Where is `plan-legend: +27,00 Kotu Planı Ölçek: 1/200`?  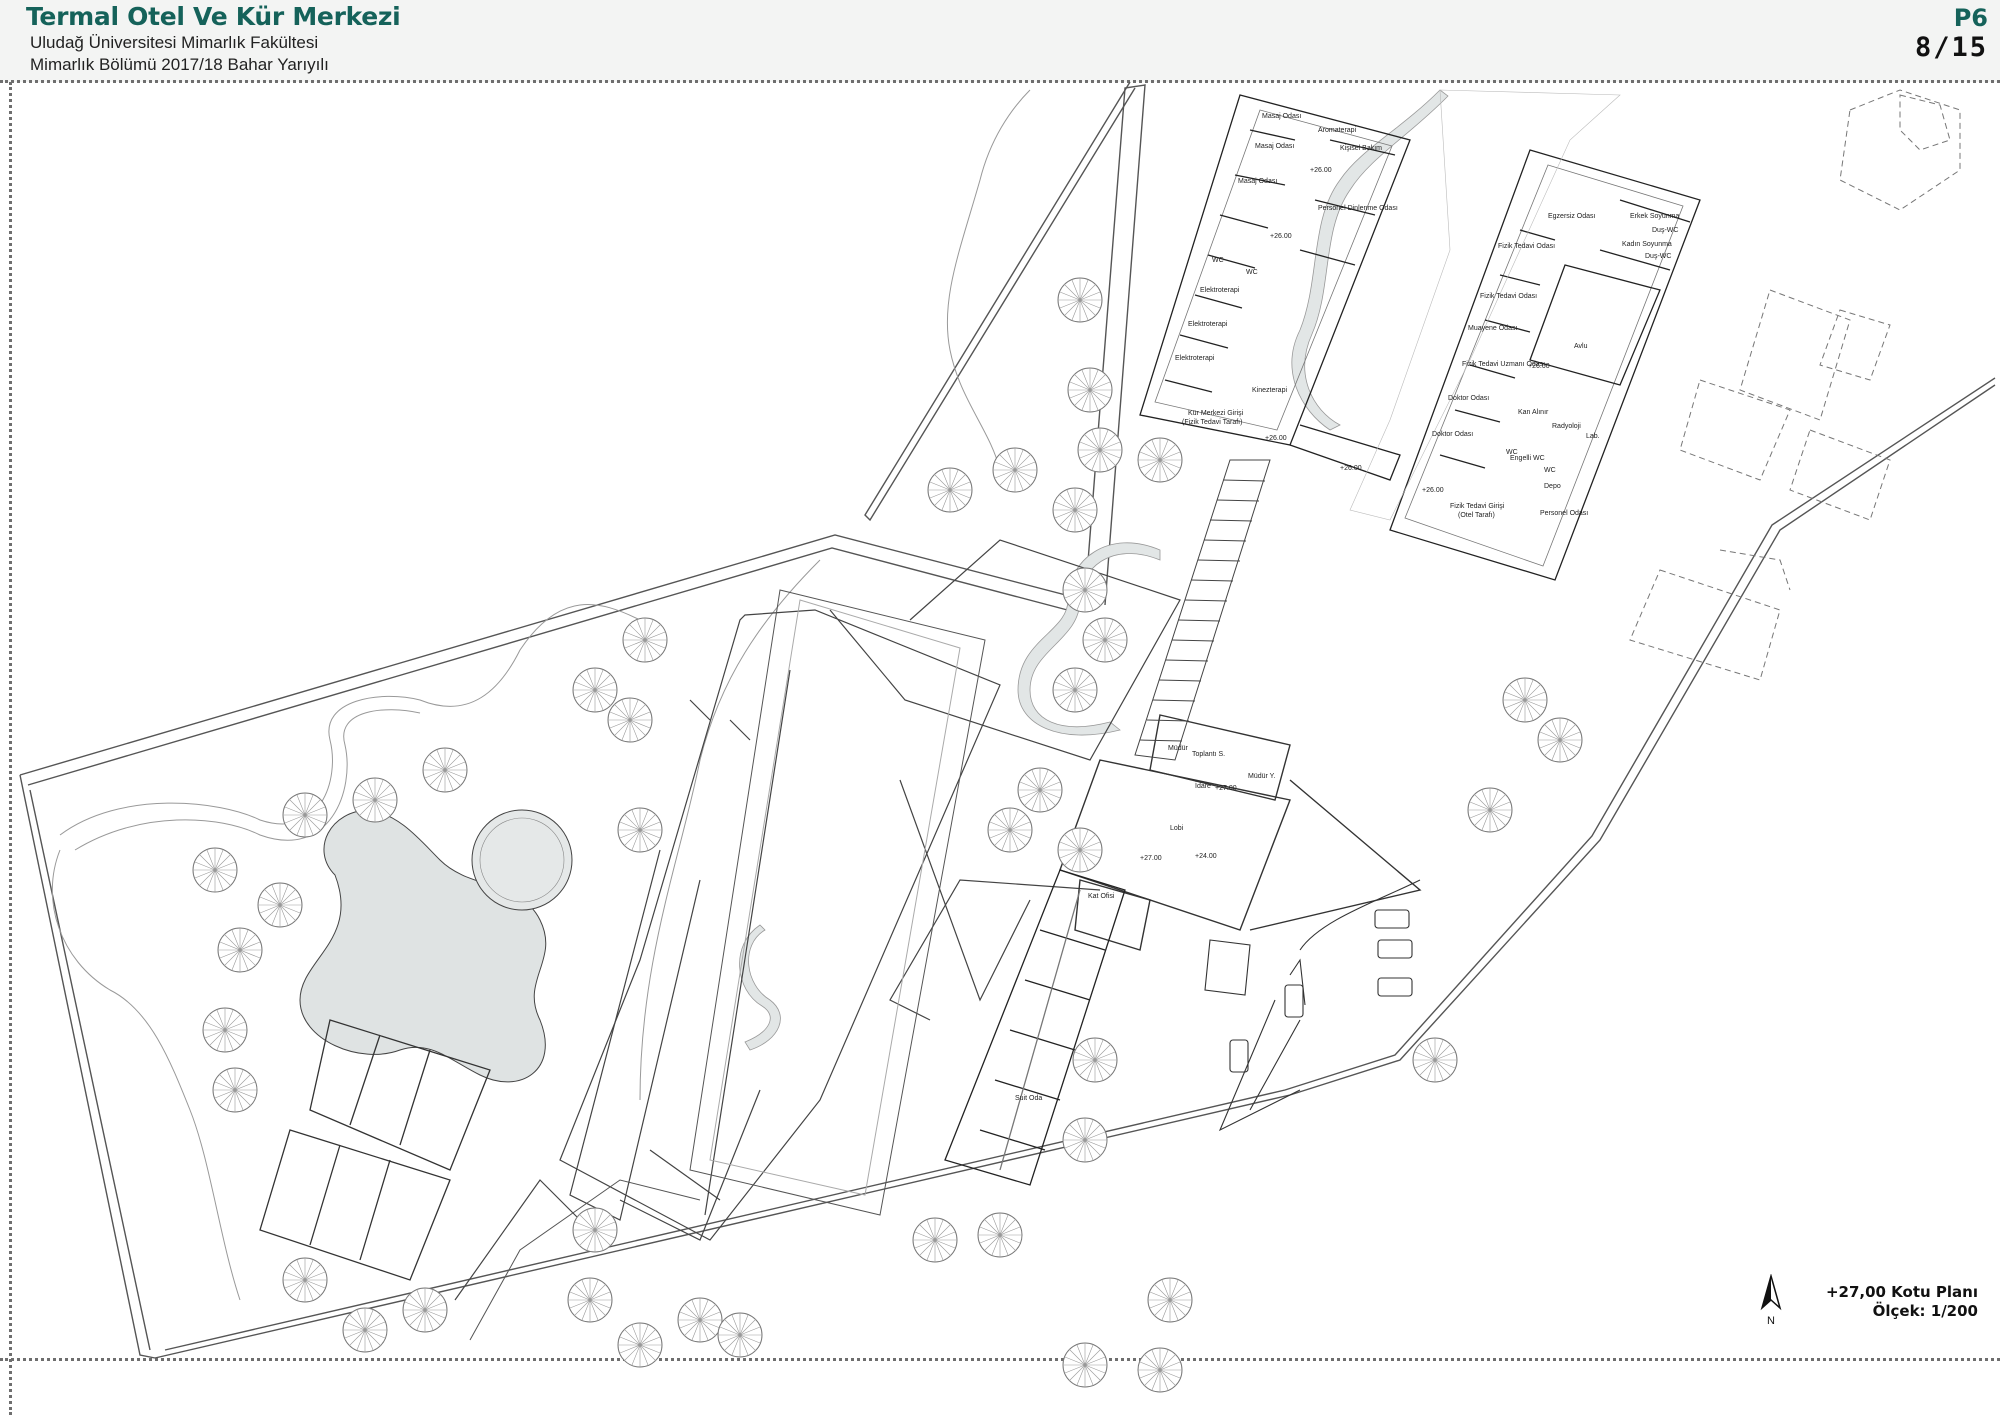
plan-legend: +27,00 Kotu Planı Ölçek: 1/200 is located at coordinates (1902, 1302).